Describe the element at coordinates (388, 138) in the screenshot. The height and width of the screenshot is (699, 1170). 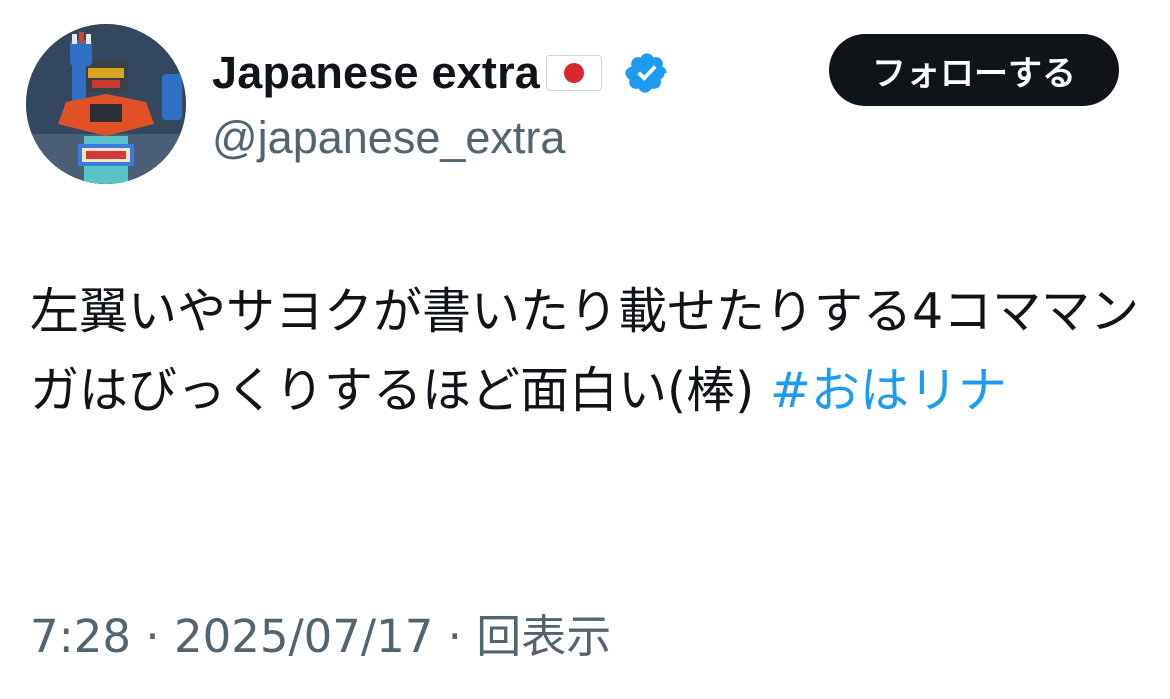
I see `user-handle: @japanese_extra` at that location.